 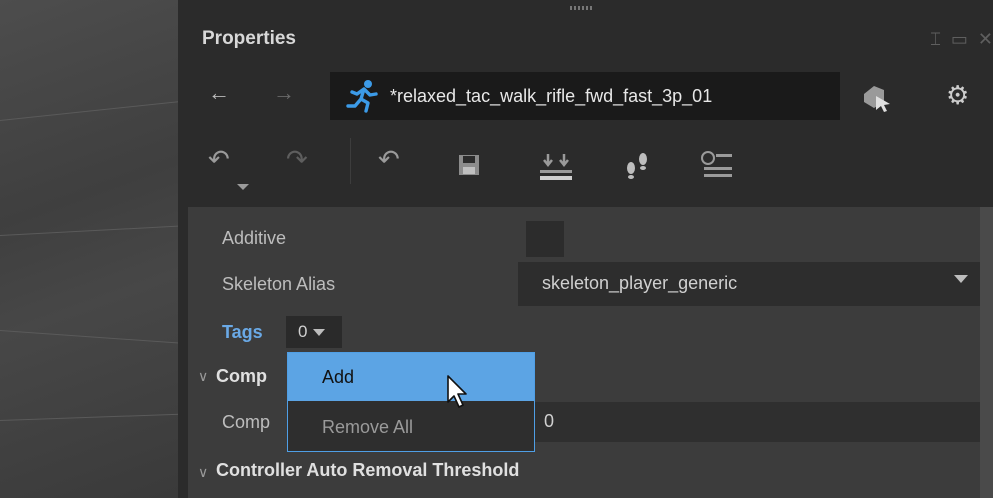 What do you see at coordinates (877, 97) in the screenshot?
I see `select-asset-icon` at bounding box center [877, 97].